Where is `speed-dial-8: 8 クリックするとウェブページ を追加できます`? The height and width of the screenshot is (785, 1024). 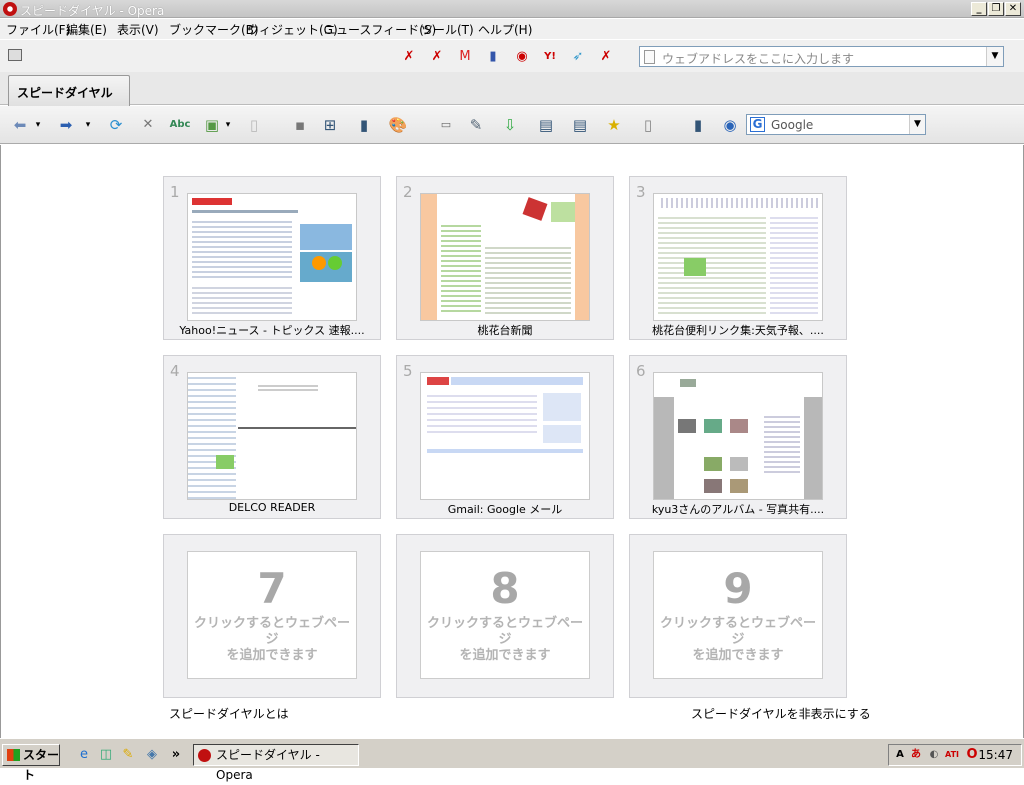 speed-dial-8: 8 クリックするとウェブページ を追加できます is located at coordinates (505, 616).